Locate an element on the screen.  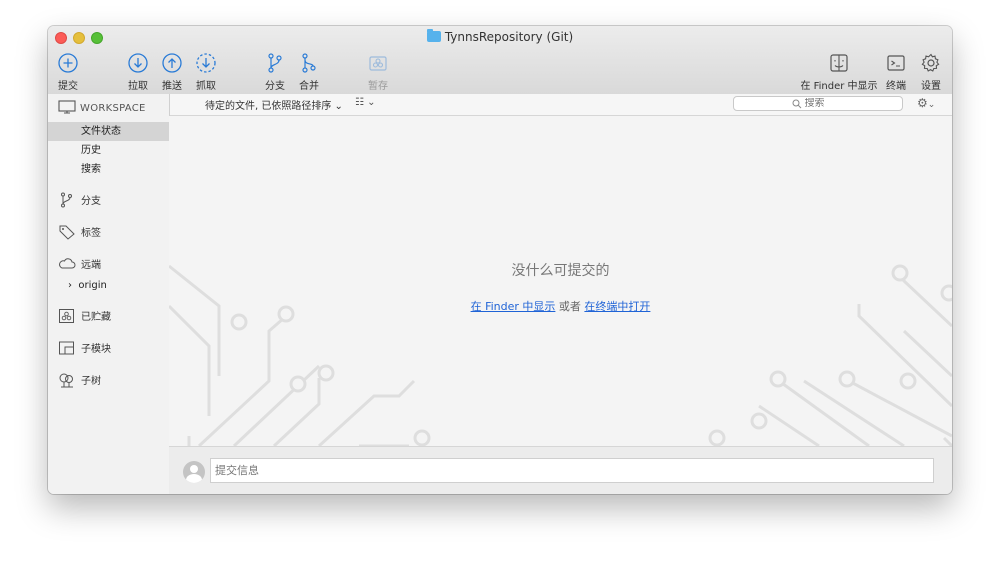
arrow-down-circle-icon is located at coordinates (138, 63).